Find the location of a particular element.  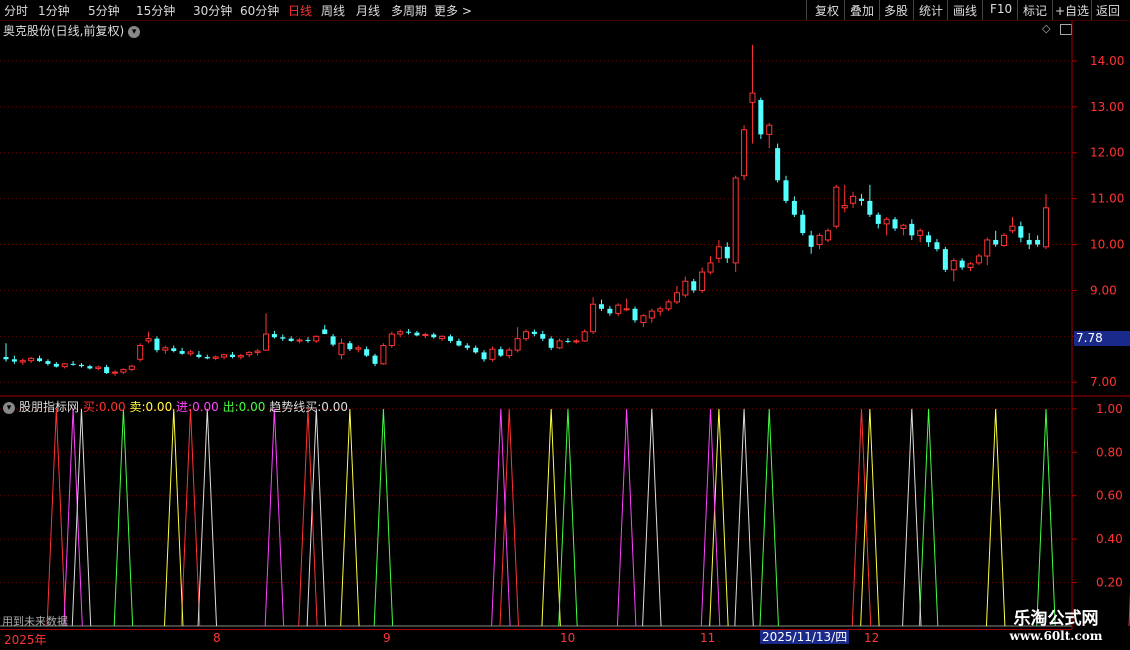

chevron-down-icon: ▾ is located at coordinates (9, 407).